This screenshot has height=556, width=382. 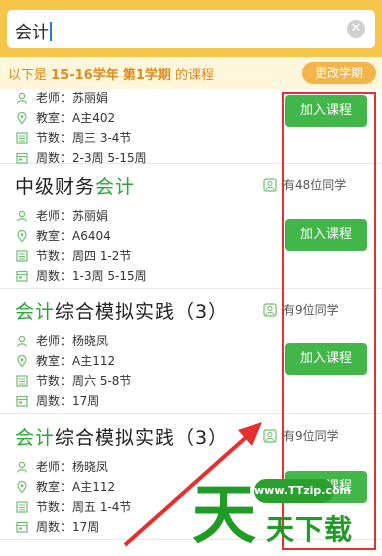 I want to click on search-input: 会计, so click(x=33, y=30).